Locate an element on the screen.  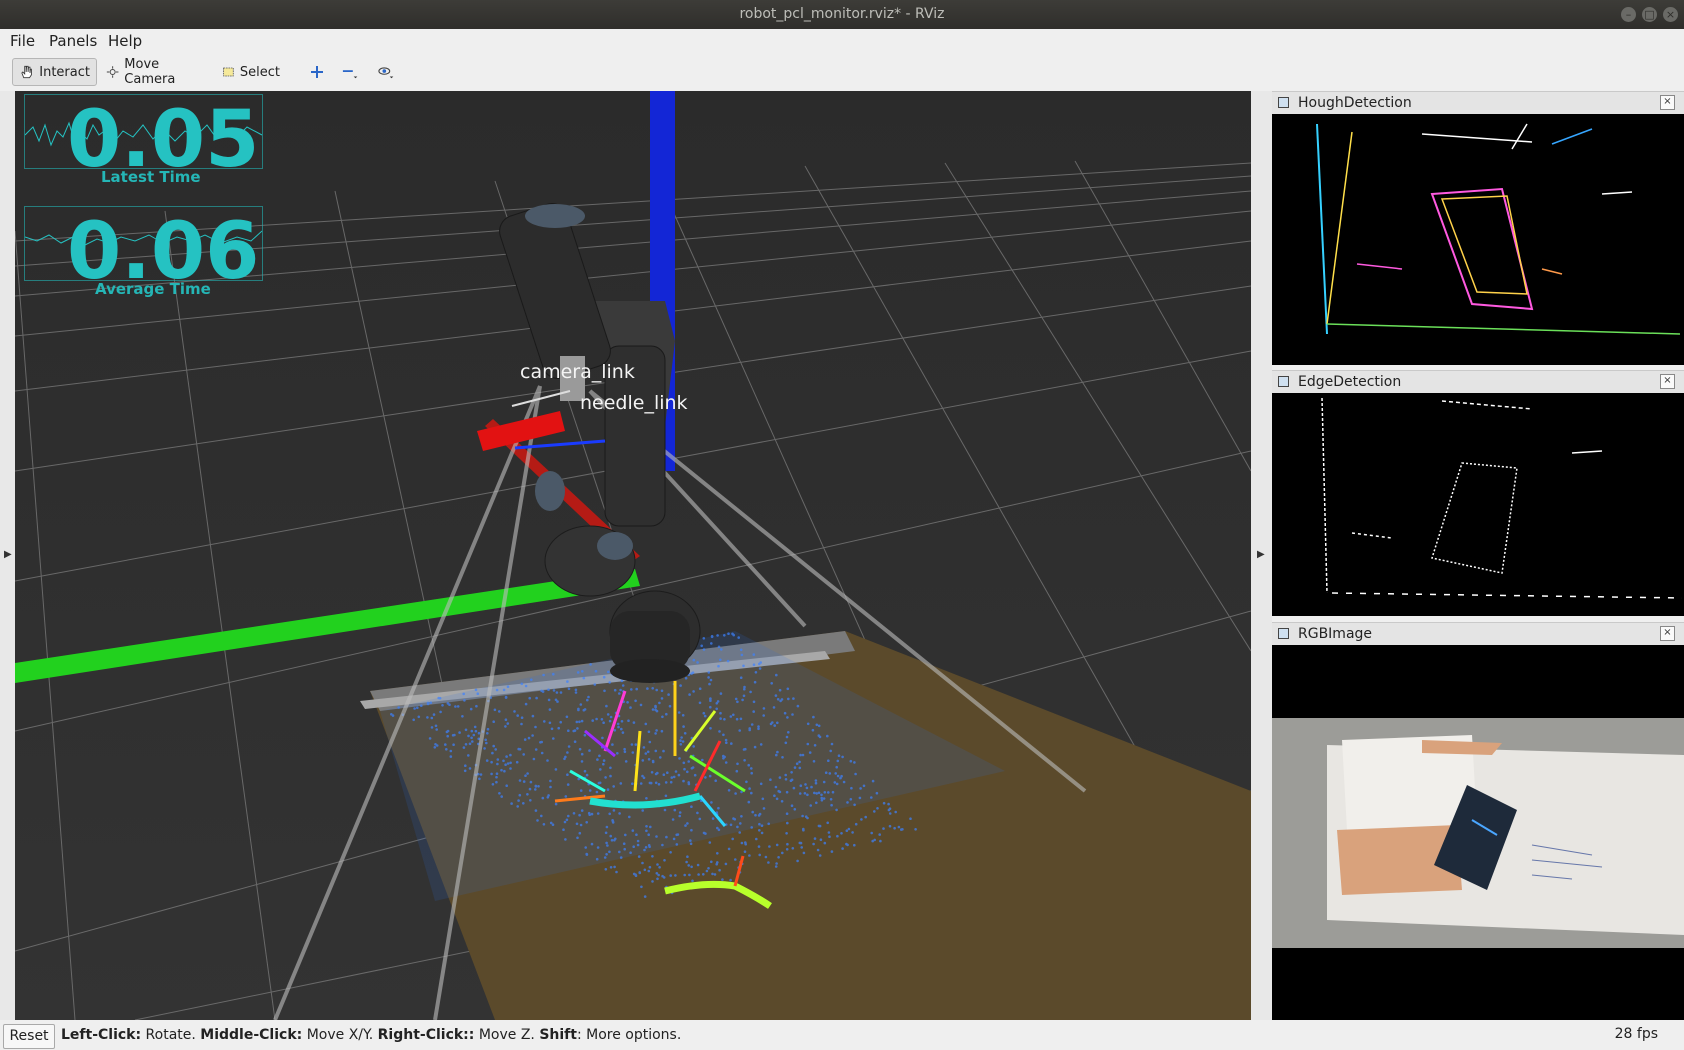
hint-text: Rotate. is located at coordinates (171, 1035).